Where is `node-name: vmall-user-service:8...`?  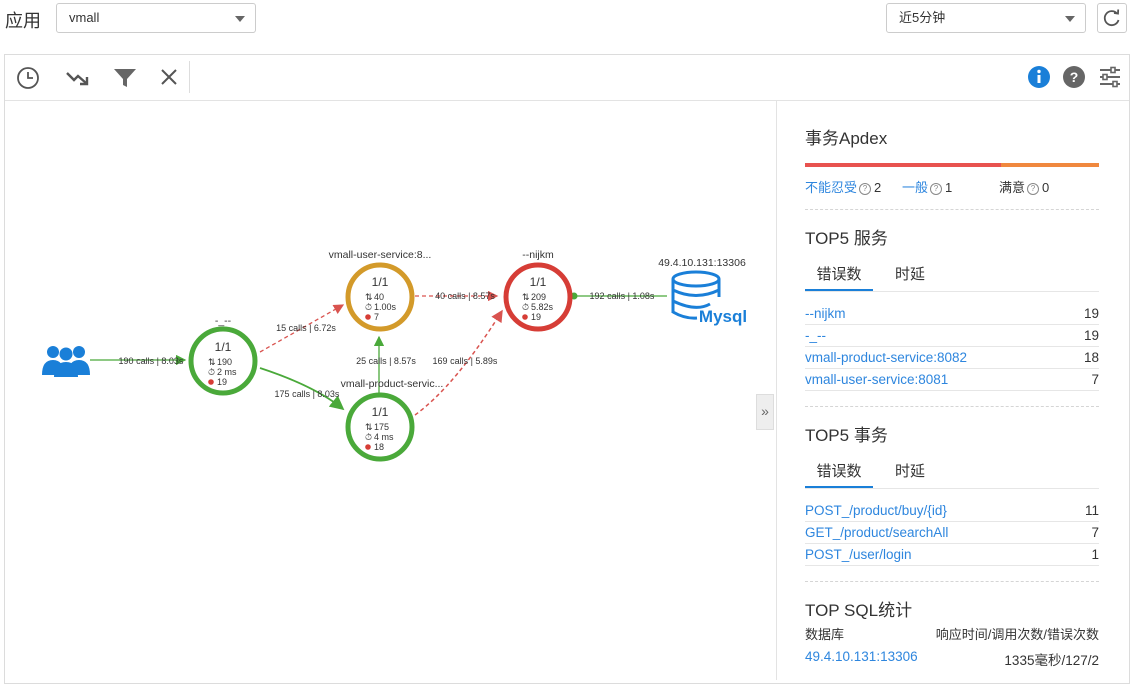 node-name: vmall-user-service:8... is located at coordinates (380, 255).